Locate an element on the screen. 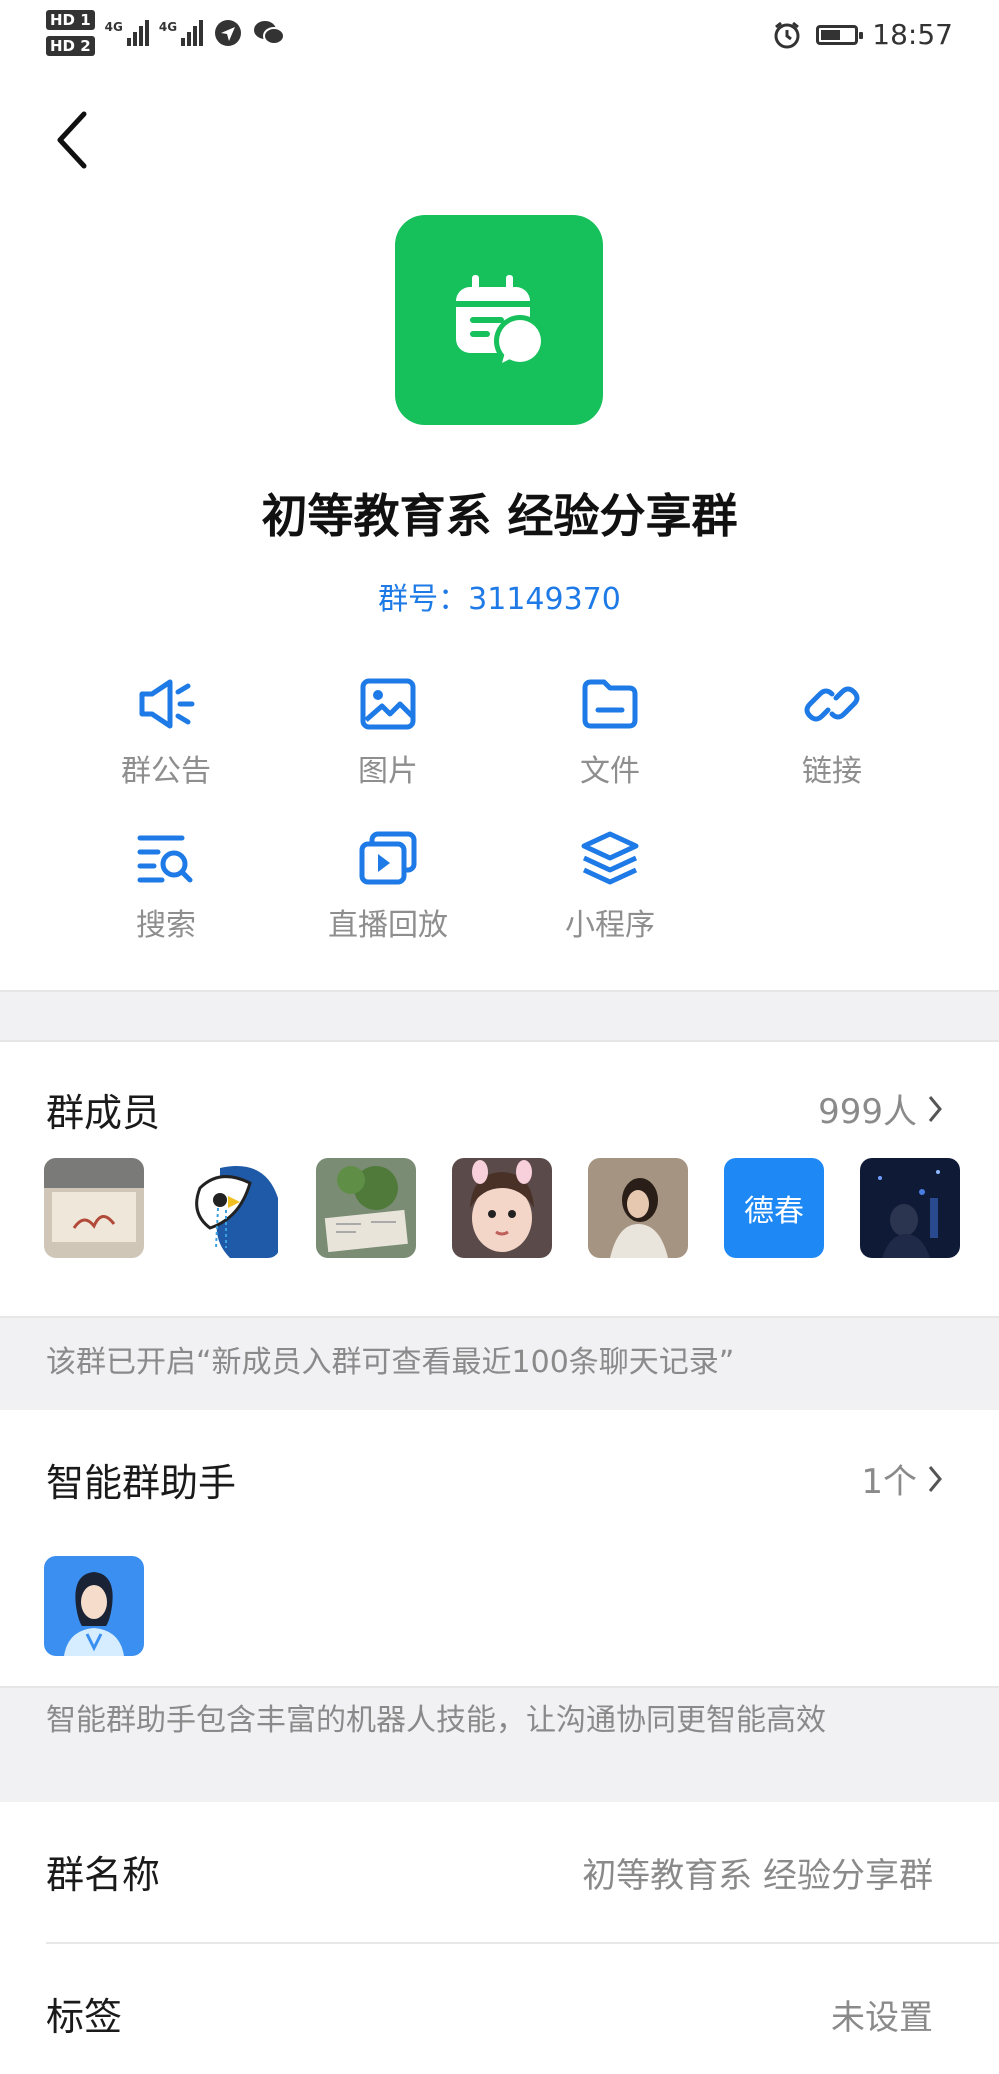 The width and height of the screenshot is (999, 2074). calendar-chat-icon is located at coordinates (501, 321).